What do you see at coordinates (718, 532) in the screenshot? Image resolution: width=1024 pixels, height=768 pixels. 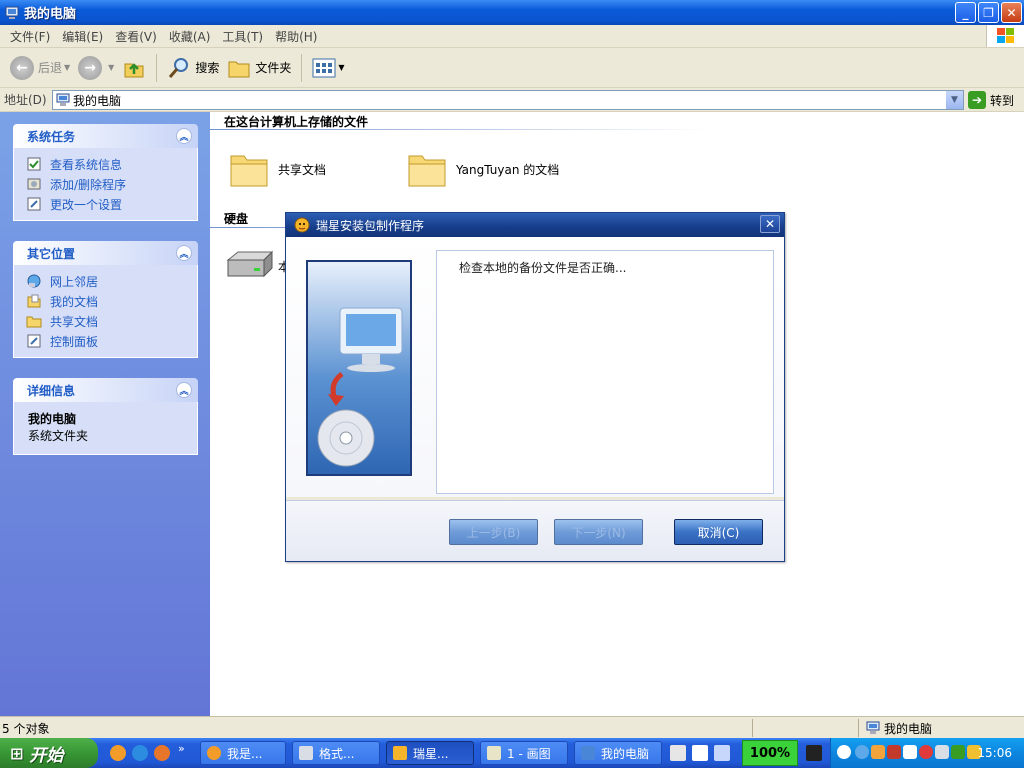 I see `cancel-button: 取消(C)` at bounding box center [718, 532].